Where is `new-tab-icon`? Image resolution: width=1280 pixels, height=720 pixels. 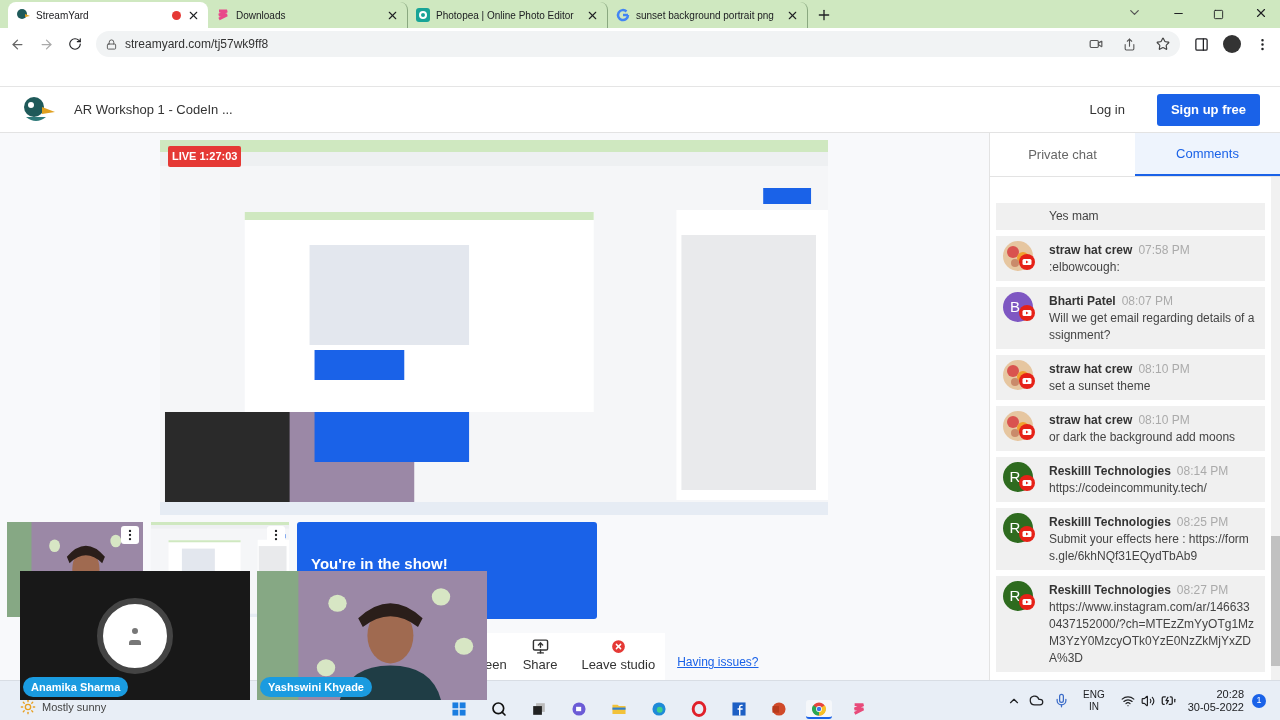
new-tab-icon is located at coordinates (824, 15).